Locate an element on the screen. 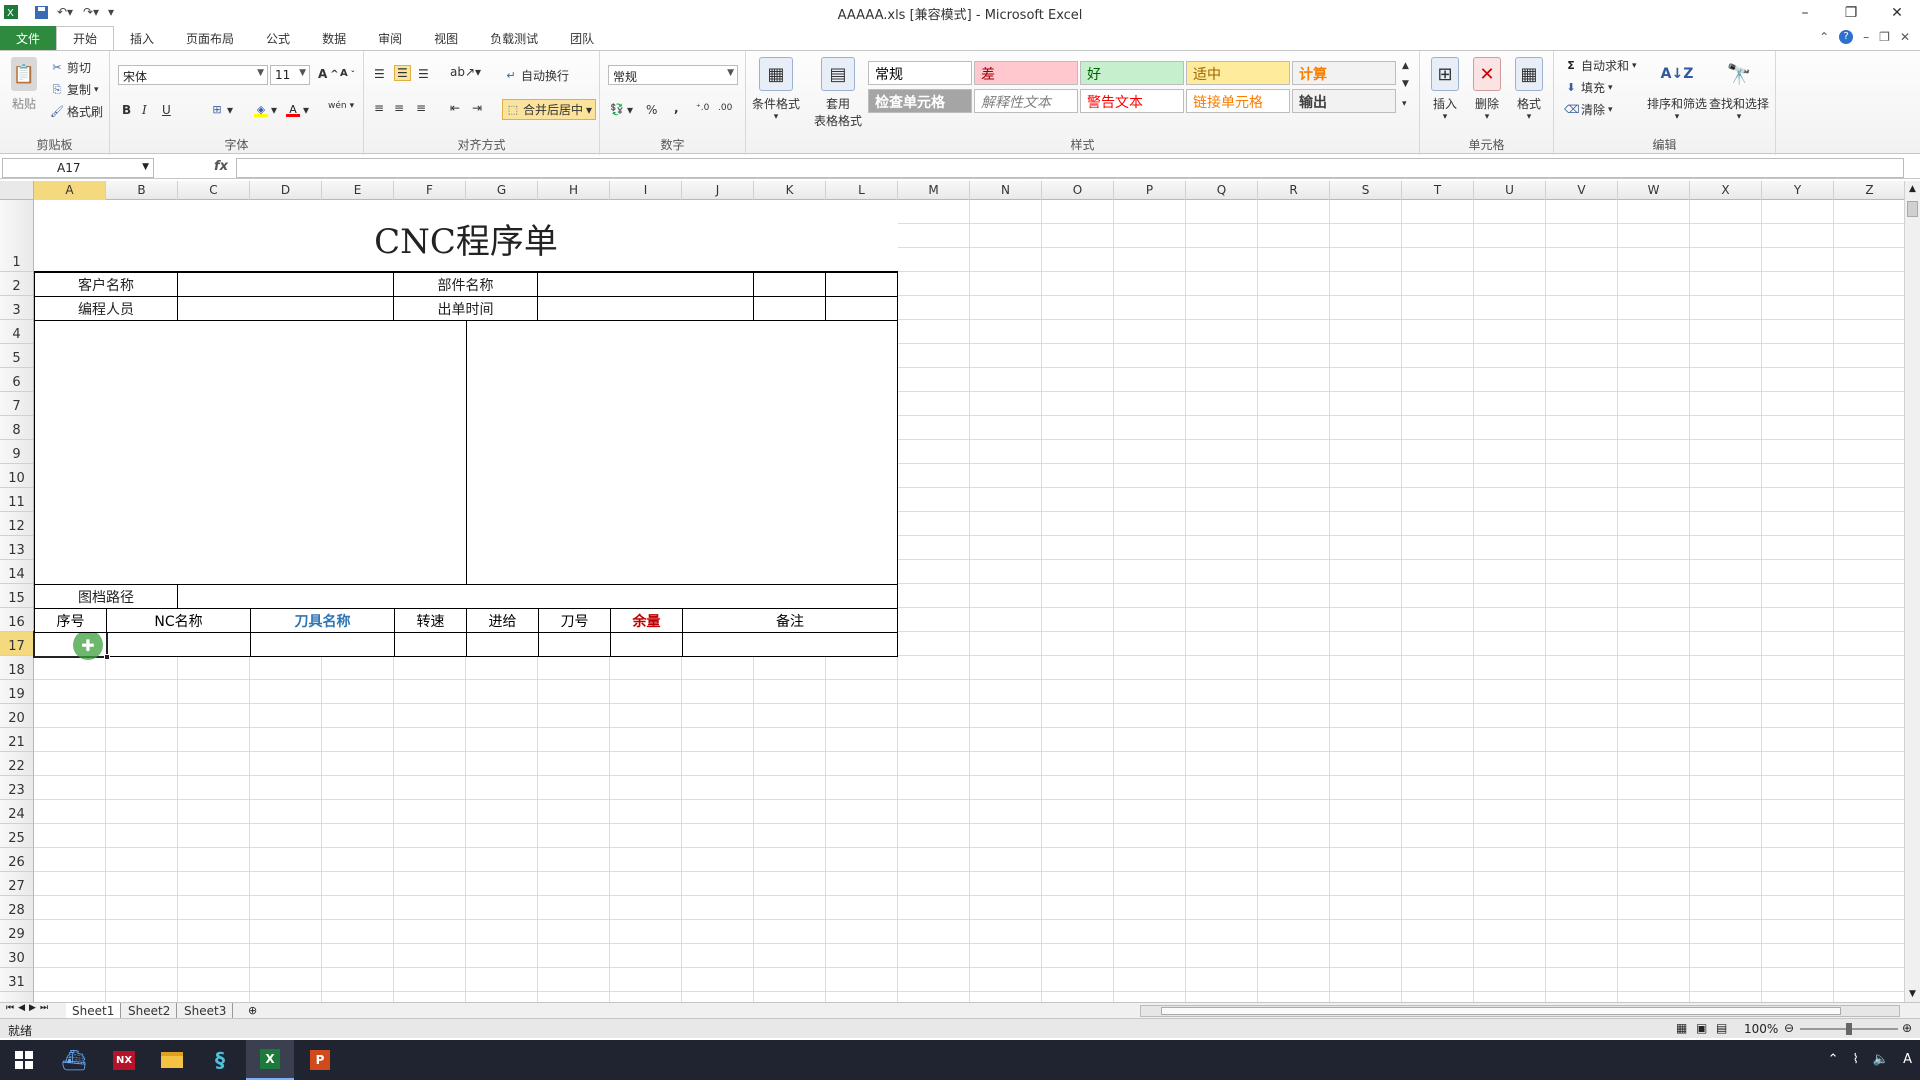 The image size is (1920, 1080). orientation-button: ab↗▾ is located at coordinates (465, 72).